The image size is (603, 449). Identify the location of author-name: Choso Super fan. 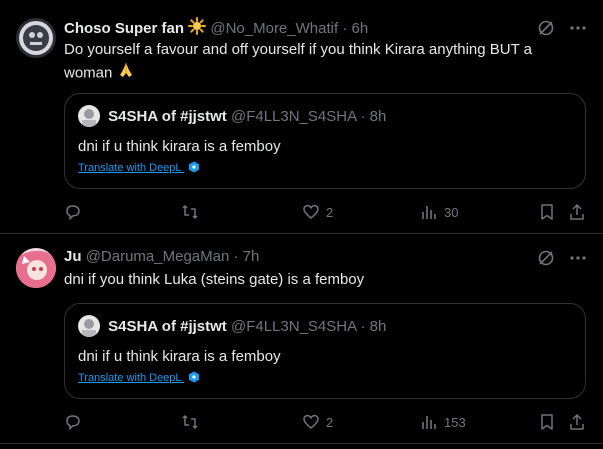
(124, 28).